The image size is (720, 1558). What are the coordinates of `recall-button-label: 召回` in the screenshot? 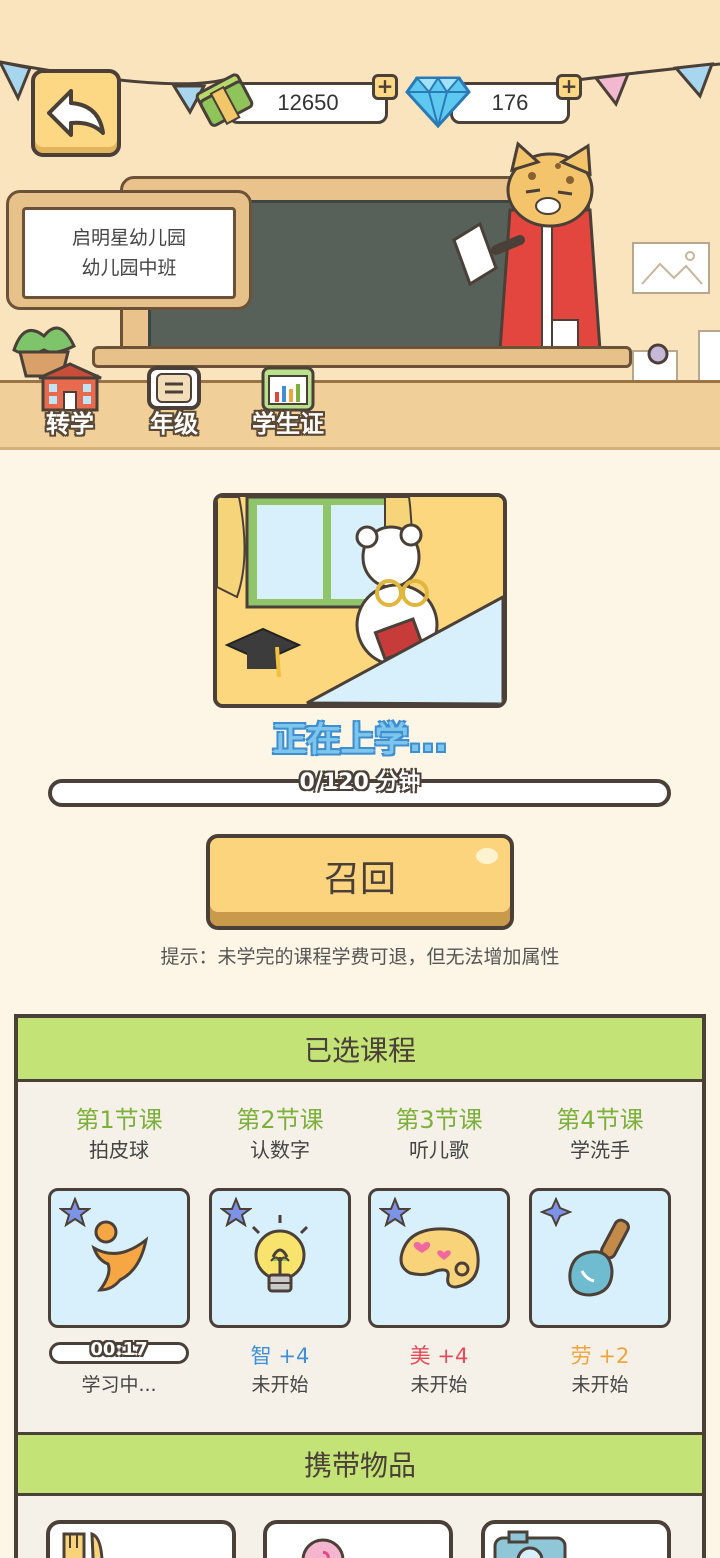 It's located at (359, 879).